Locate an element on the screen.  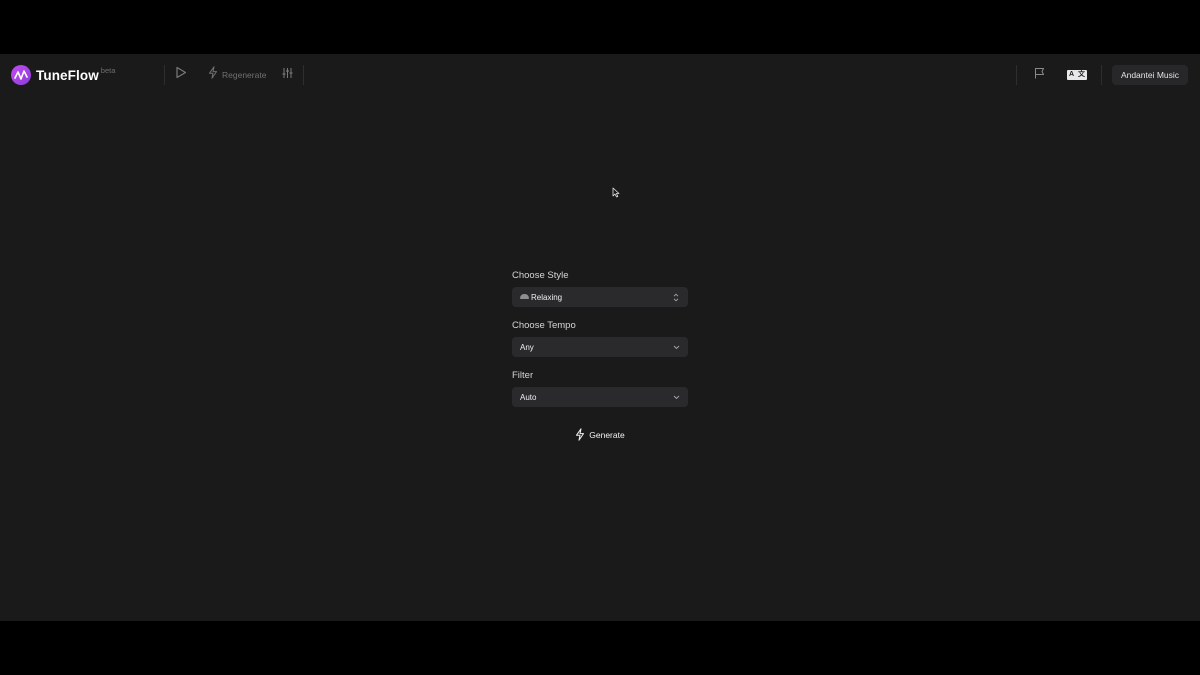
waveform-logo-icon is located at coordinates (21, 75).